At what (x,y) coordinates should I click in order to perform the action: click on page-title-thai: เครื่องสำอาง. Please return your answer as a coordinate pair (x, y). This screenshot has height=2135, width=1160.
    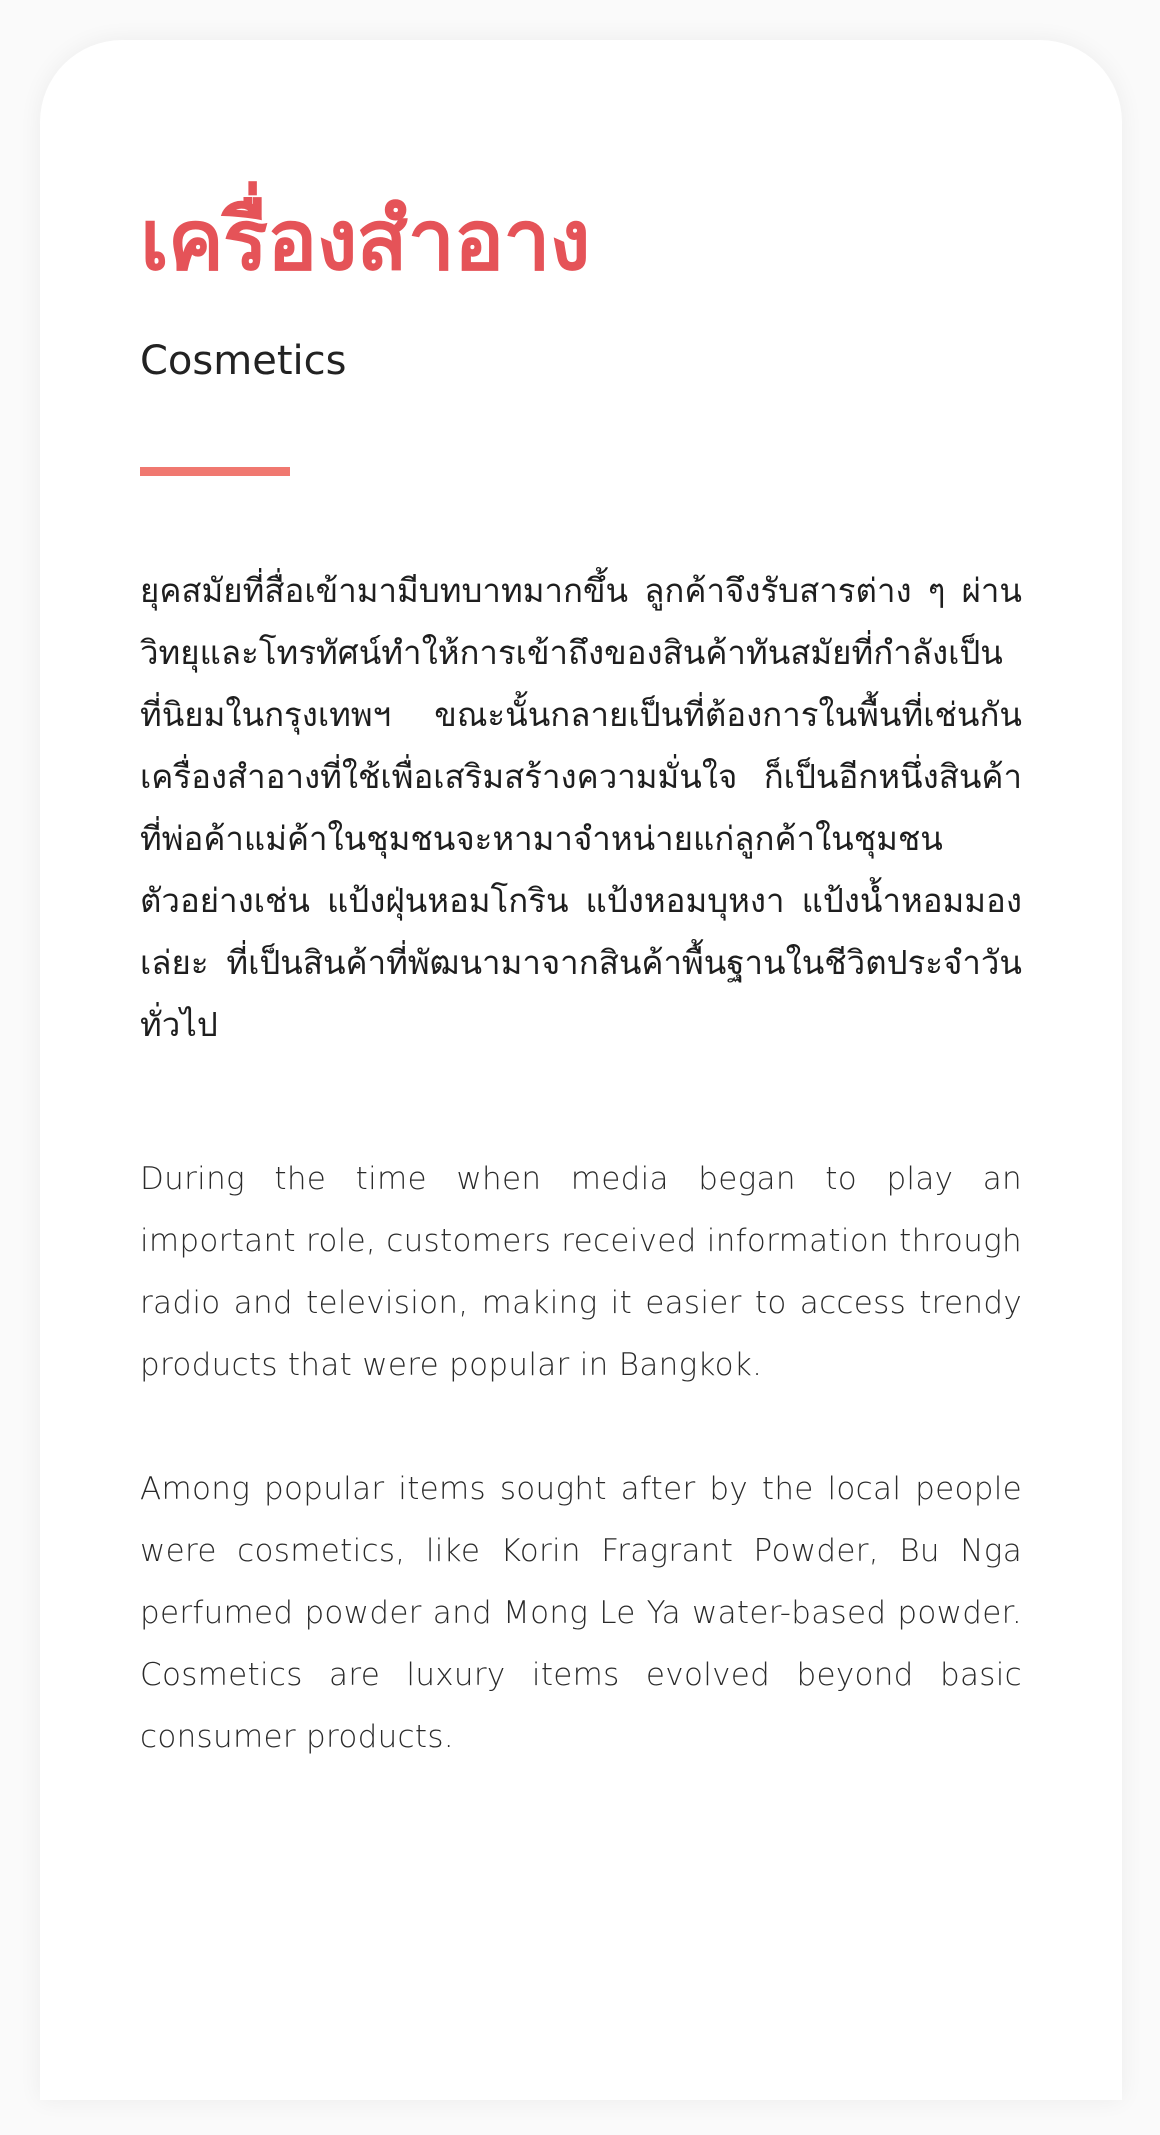
    Looking at the image, I should click on (365, 240).